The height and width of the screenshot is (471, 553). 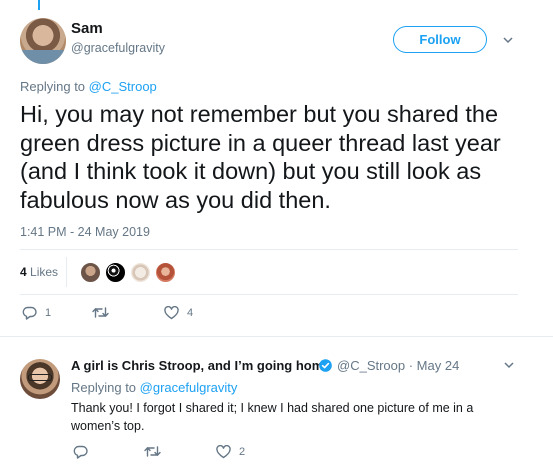 What do you see at coordinates (105, 387) in the screenshot?
I see `reply-replying-prefix: Replying to` at bounding box center [105, 387].